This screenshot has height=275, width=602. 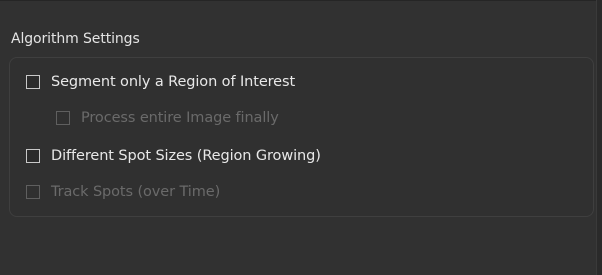 I want to click on process-entire-label: Process entire Image finally, so click(x=180, y=118).